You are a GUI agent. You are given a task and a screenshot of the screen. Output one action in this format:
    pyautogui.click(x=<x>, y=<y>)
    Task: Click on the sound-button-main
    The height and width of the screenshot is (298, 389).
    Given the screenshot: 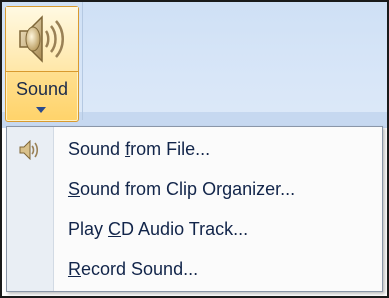 What is the action you would take?
    pyautogui.click(x=42, y=39)
    